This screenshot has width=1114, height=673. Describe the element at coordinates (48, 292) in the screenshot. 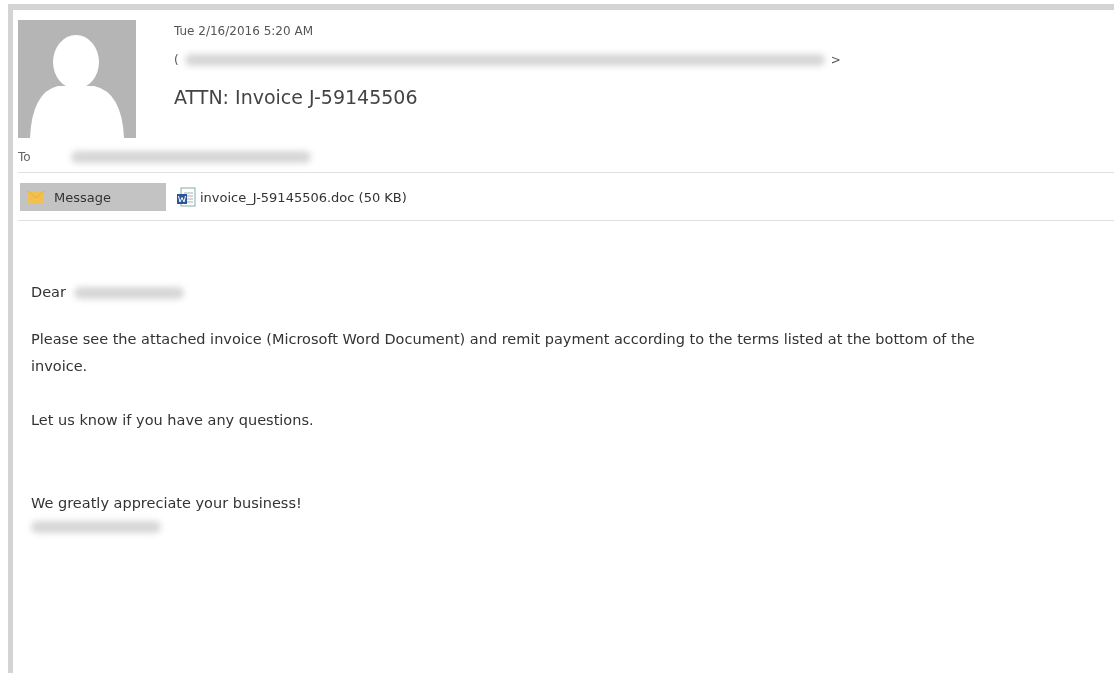

I see `greeting: Dear` at that location.